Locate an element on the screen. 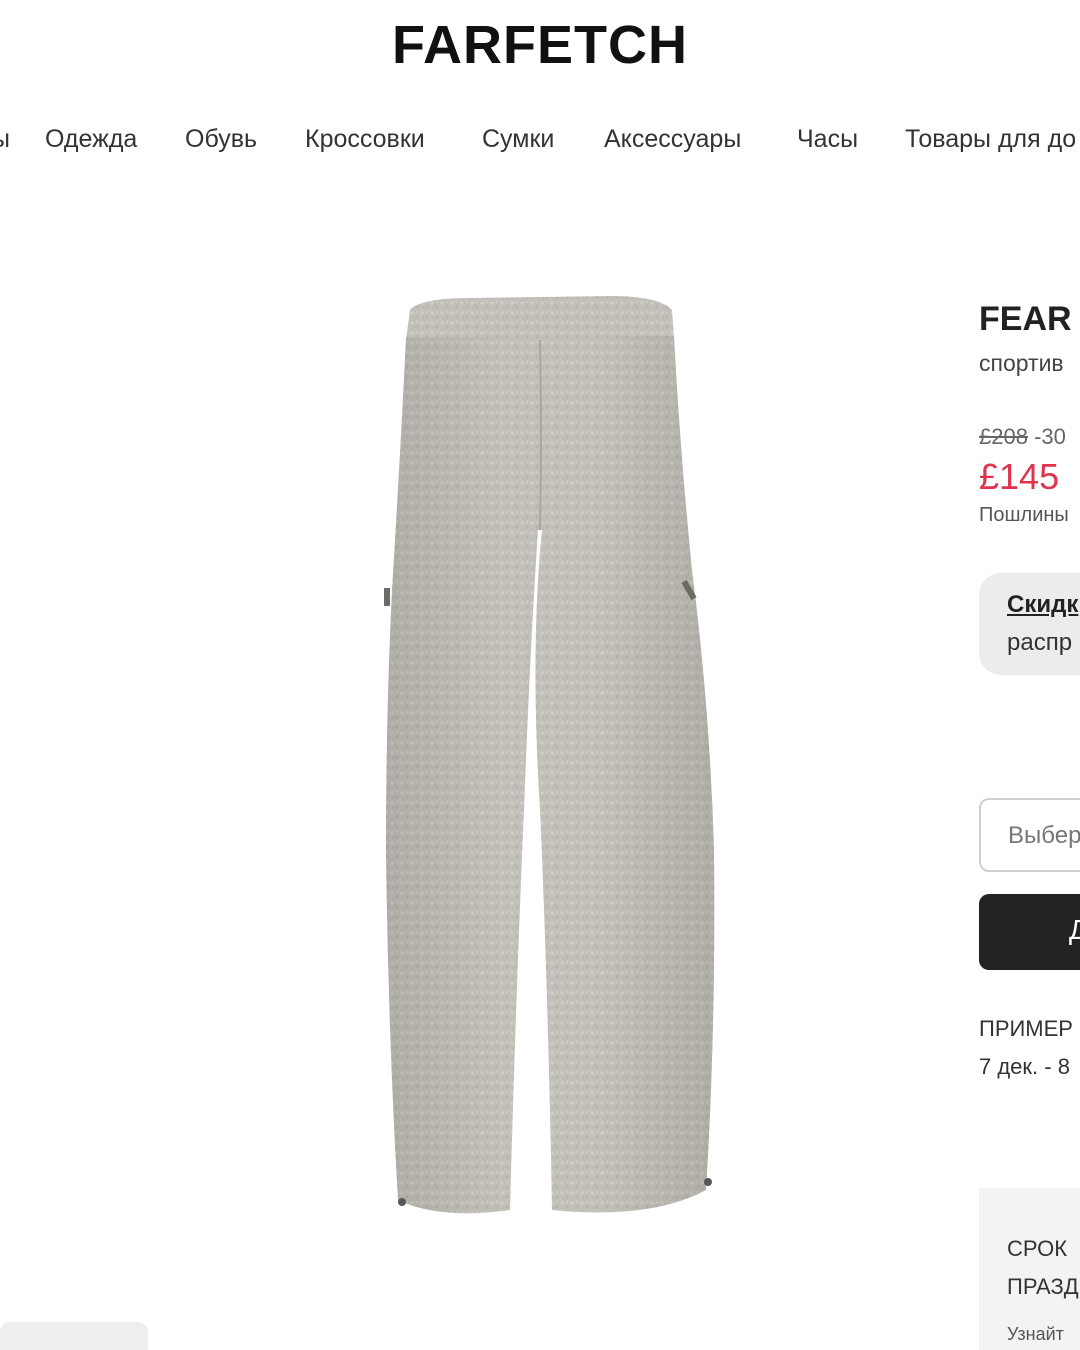 Image resolution: width=1080 pixels, height=1350 pixels. delivery-estimate-label: ПРИМЕР is located at coordinates (1026, 1028).